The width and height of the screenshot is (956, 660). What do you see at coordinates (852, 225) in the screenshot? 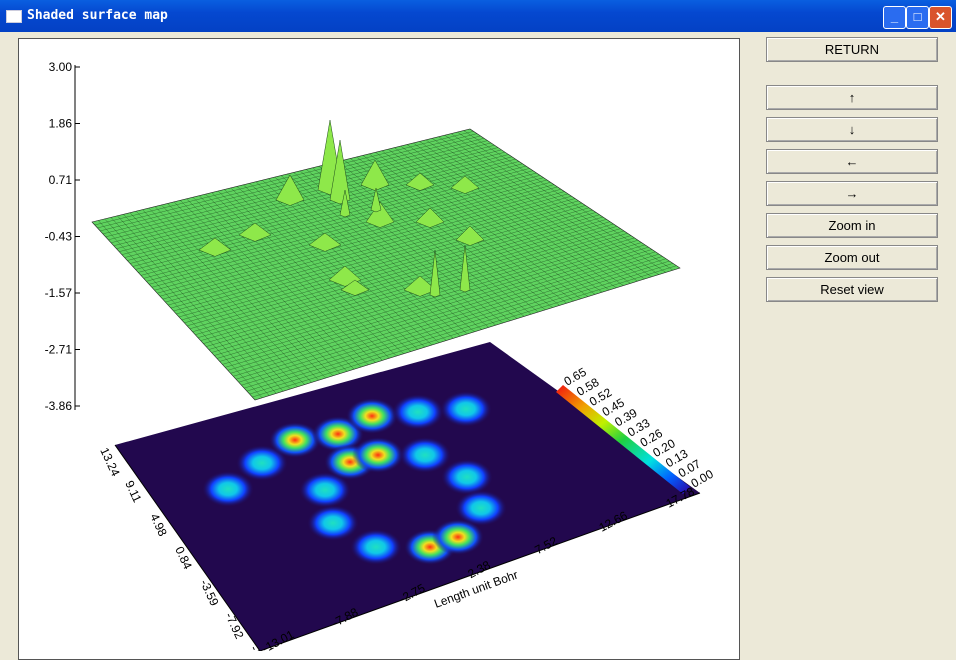
I see `zoom-in-button: Zoom in` at bounding box center [852, 225].